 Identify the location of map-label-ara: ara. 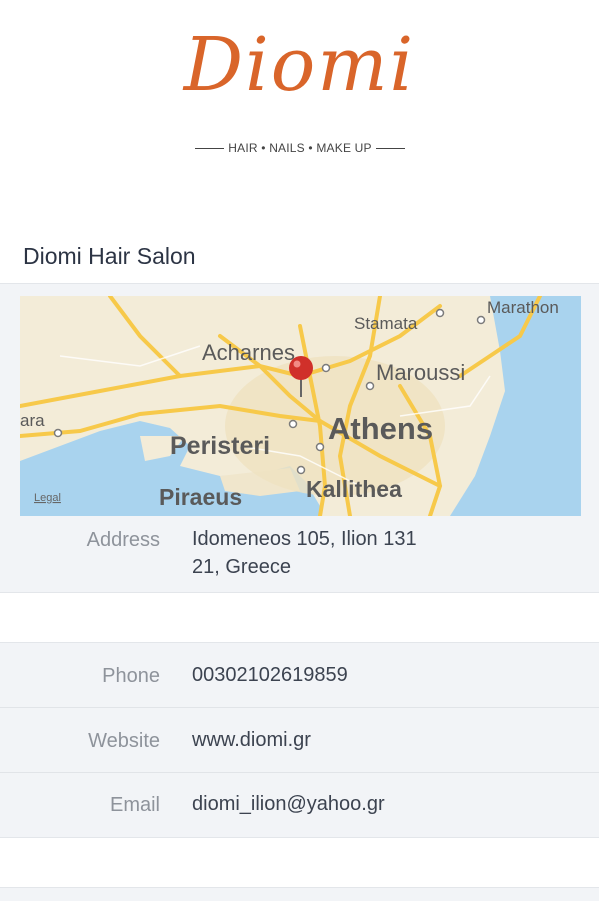
(32, 420).